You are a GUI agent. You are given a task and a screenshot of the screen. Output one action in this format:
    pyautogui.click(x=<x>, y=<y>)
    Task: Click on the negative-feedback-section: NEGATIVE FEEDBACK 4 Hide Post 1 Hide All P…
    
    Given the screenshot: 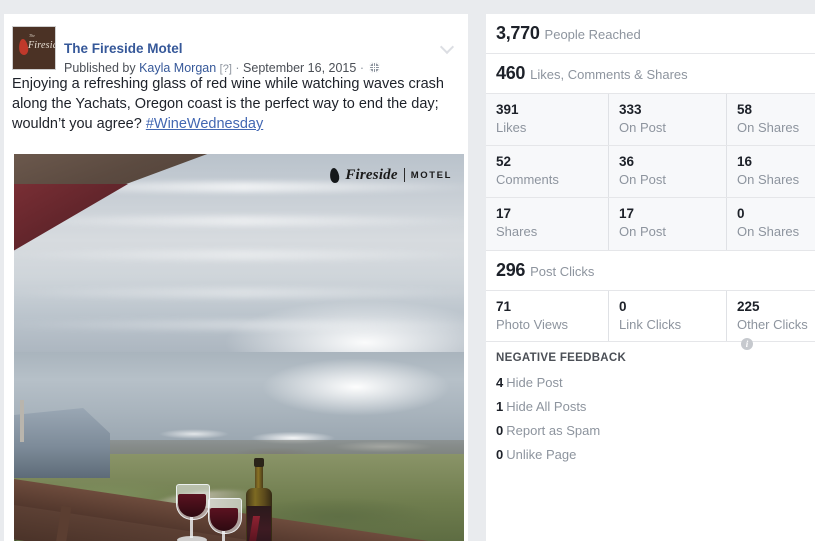 What is the action you would take?
    pyautogui.click(x=650, y=408)
    